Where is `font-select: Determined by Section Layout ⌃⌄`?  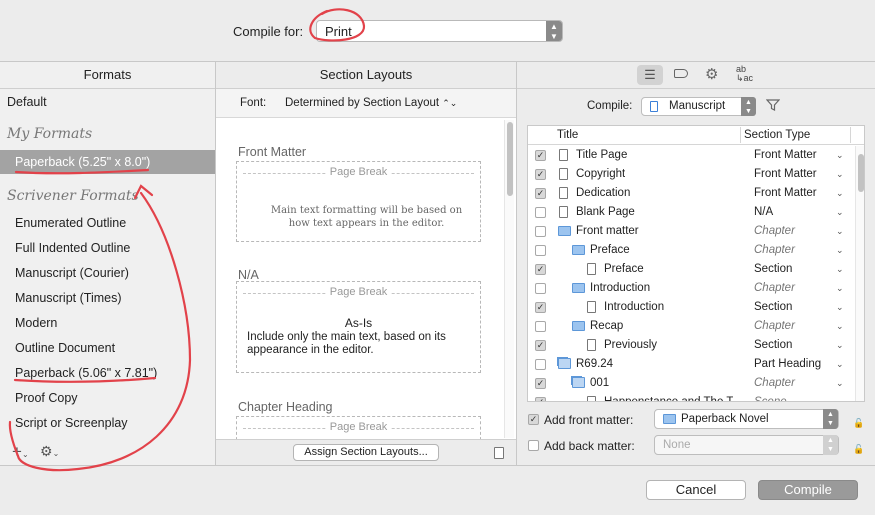
font-select: Determined by Section Layout ⌃⌄ is located at coordinates (371, 103).